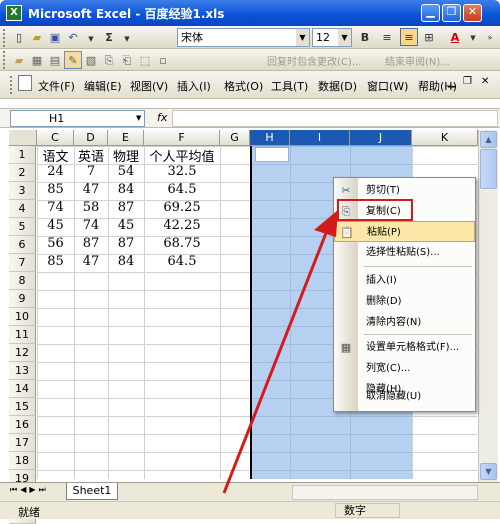 The image size is (500, 524). I want to click on review-icon: ⎗, so click(127, 61).